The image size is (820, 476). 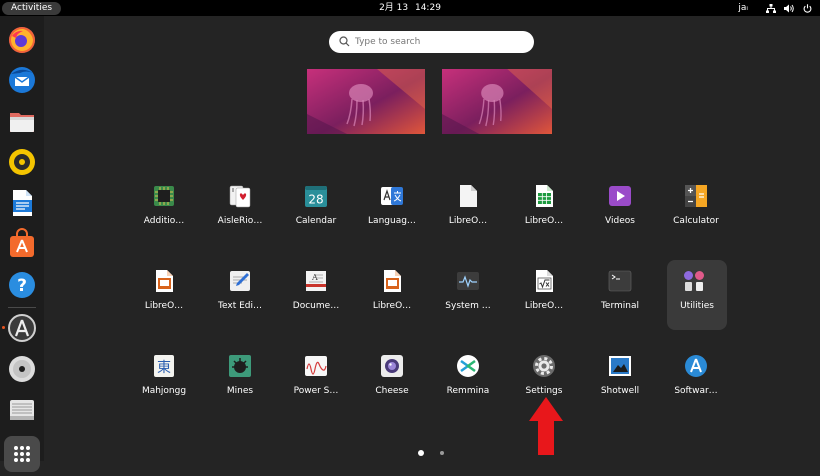 What do you see at coordinates (697, 306) in the screenshot?
I see `app-label: Utilities` at bounding box center [697, 306].